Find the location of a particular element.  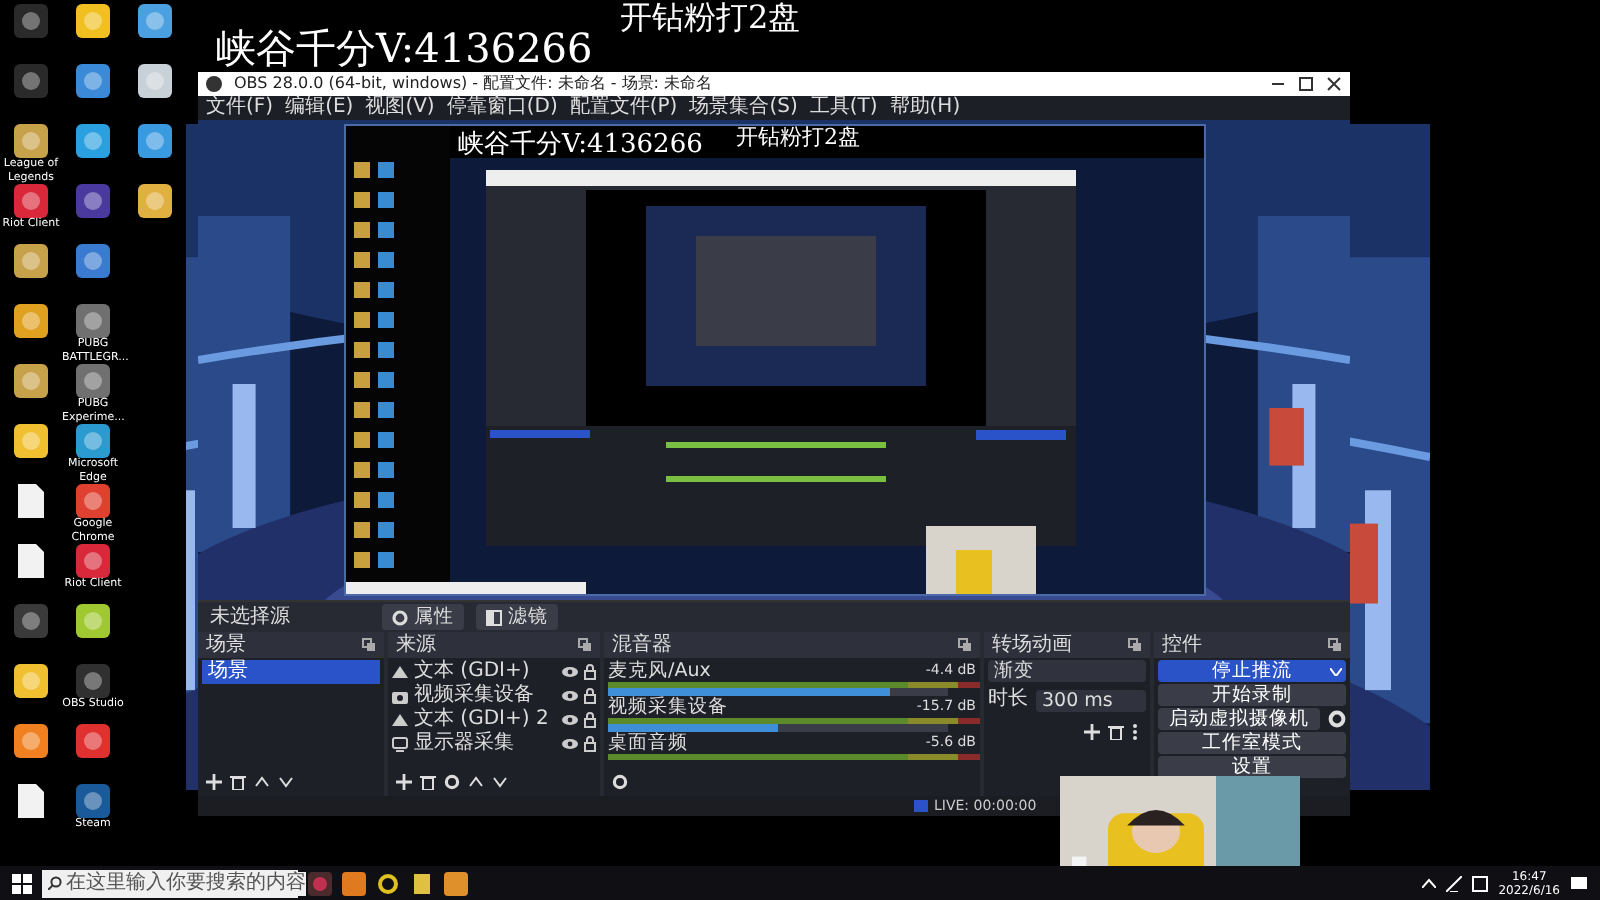

source-item: 文本 (GDI+) 2 is located at coordinates (485, 720).